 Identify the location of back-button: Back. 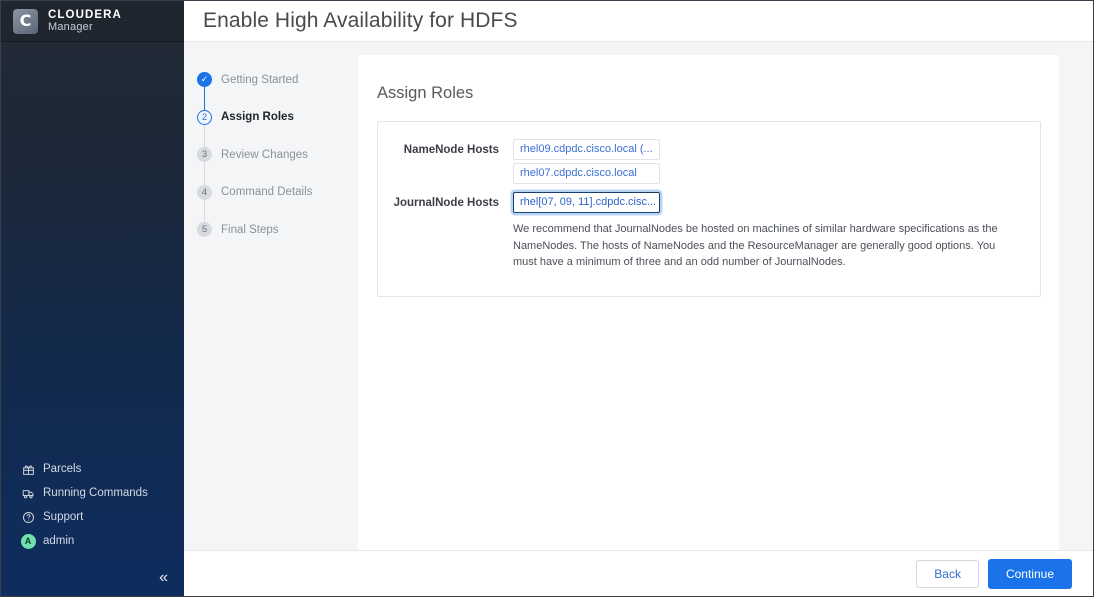
(947, 573).